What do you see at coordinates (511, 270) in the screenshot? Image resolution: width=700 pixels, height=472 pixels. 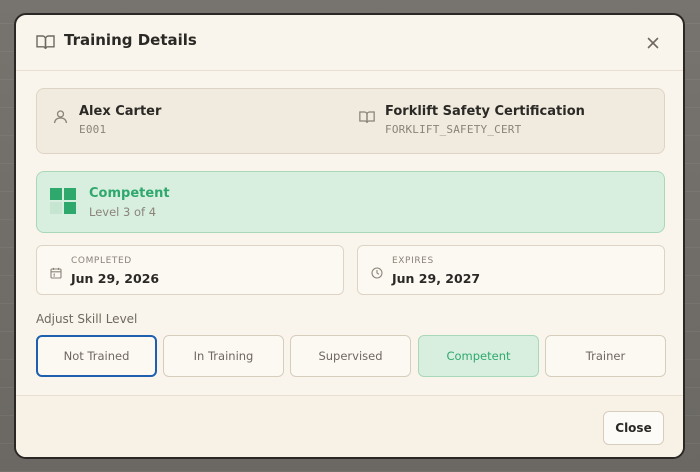 I see `expires-date-card: EXPIRES Jun 29, 2027` at bounding box center [511, 270].